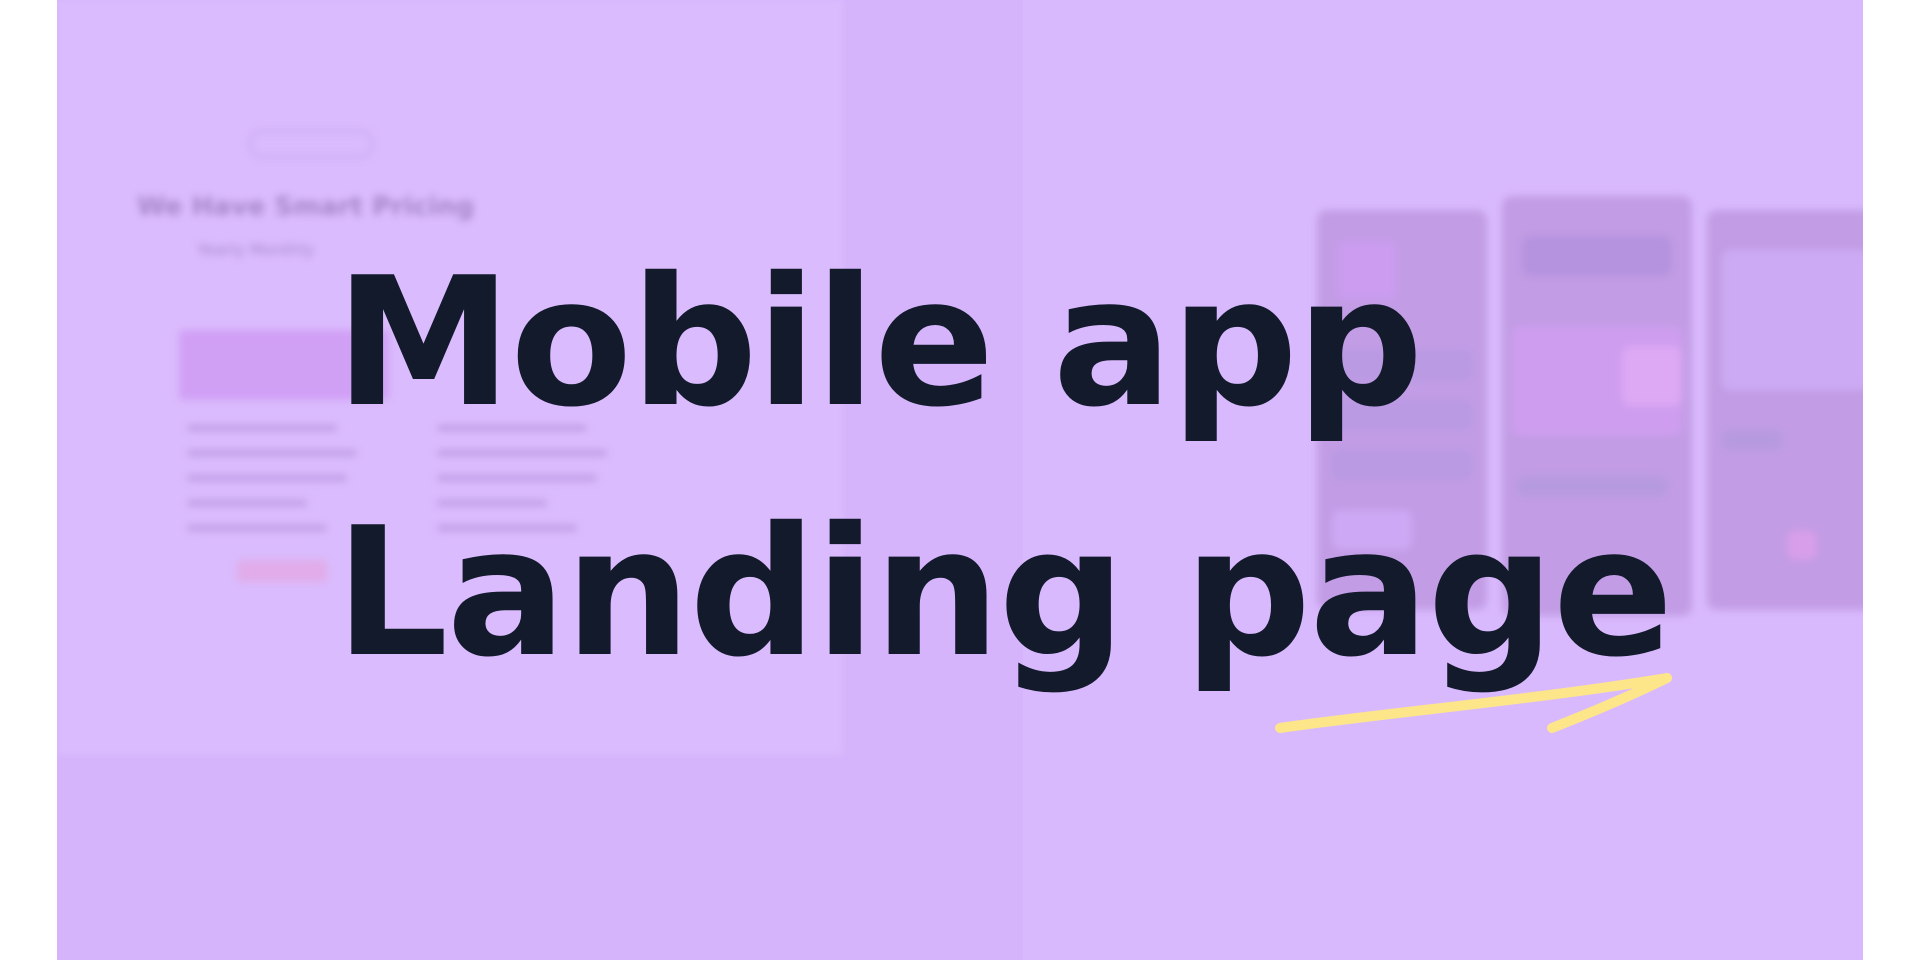  What do you see at coordinates (255, 249) in the screenshot?
I see `blurred-billing-toggle: Yearly Monthly` at bounding box center [255, 249].